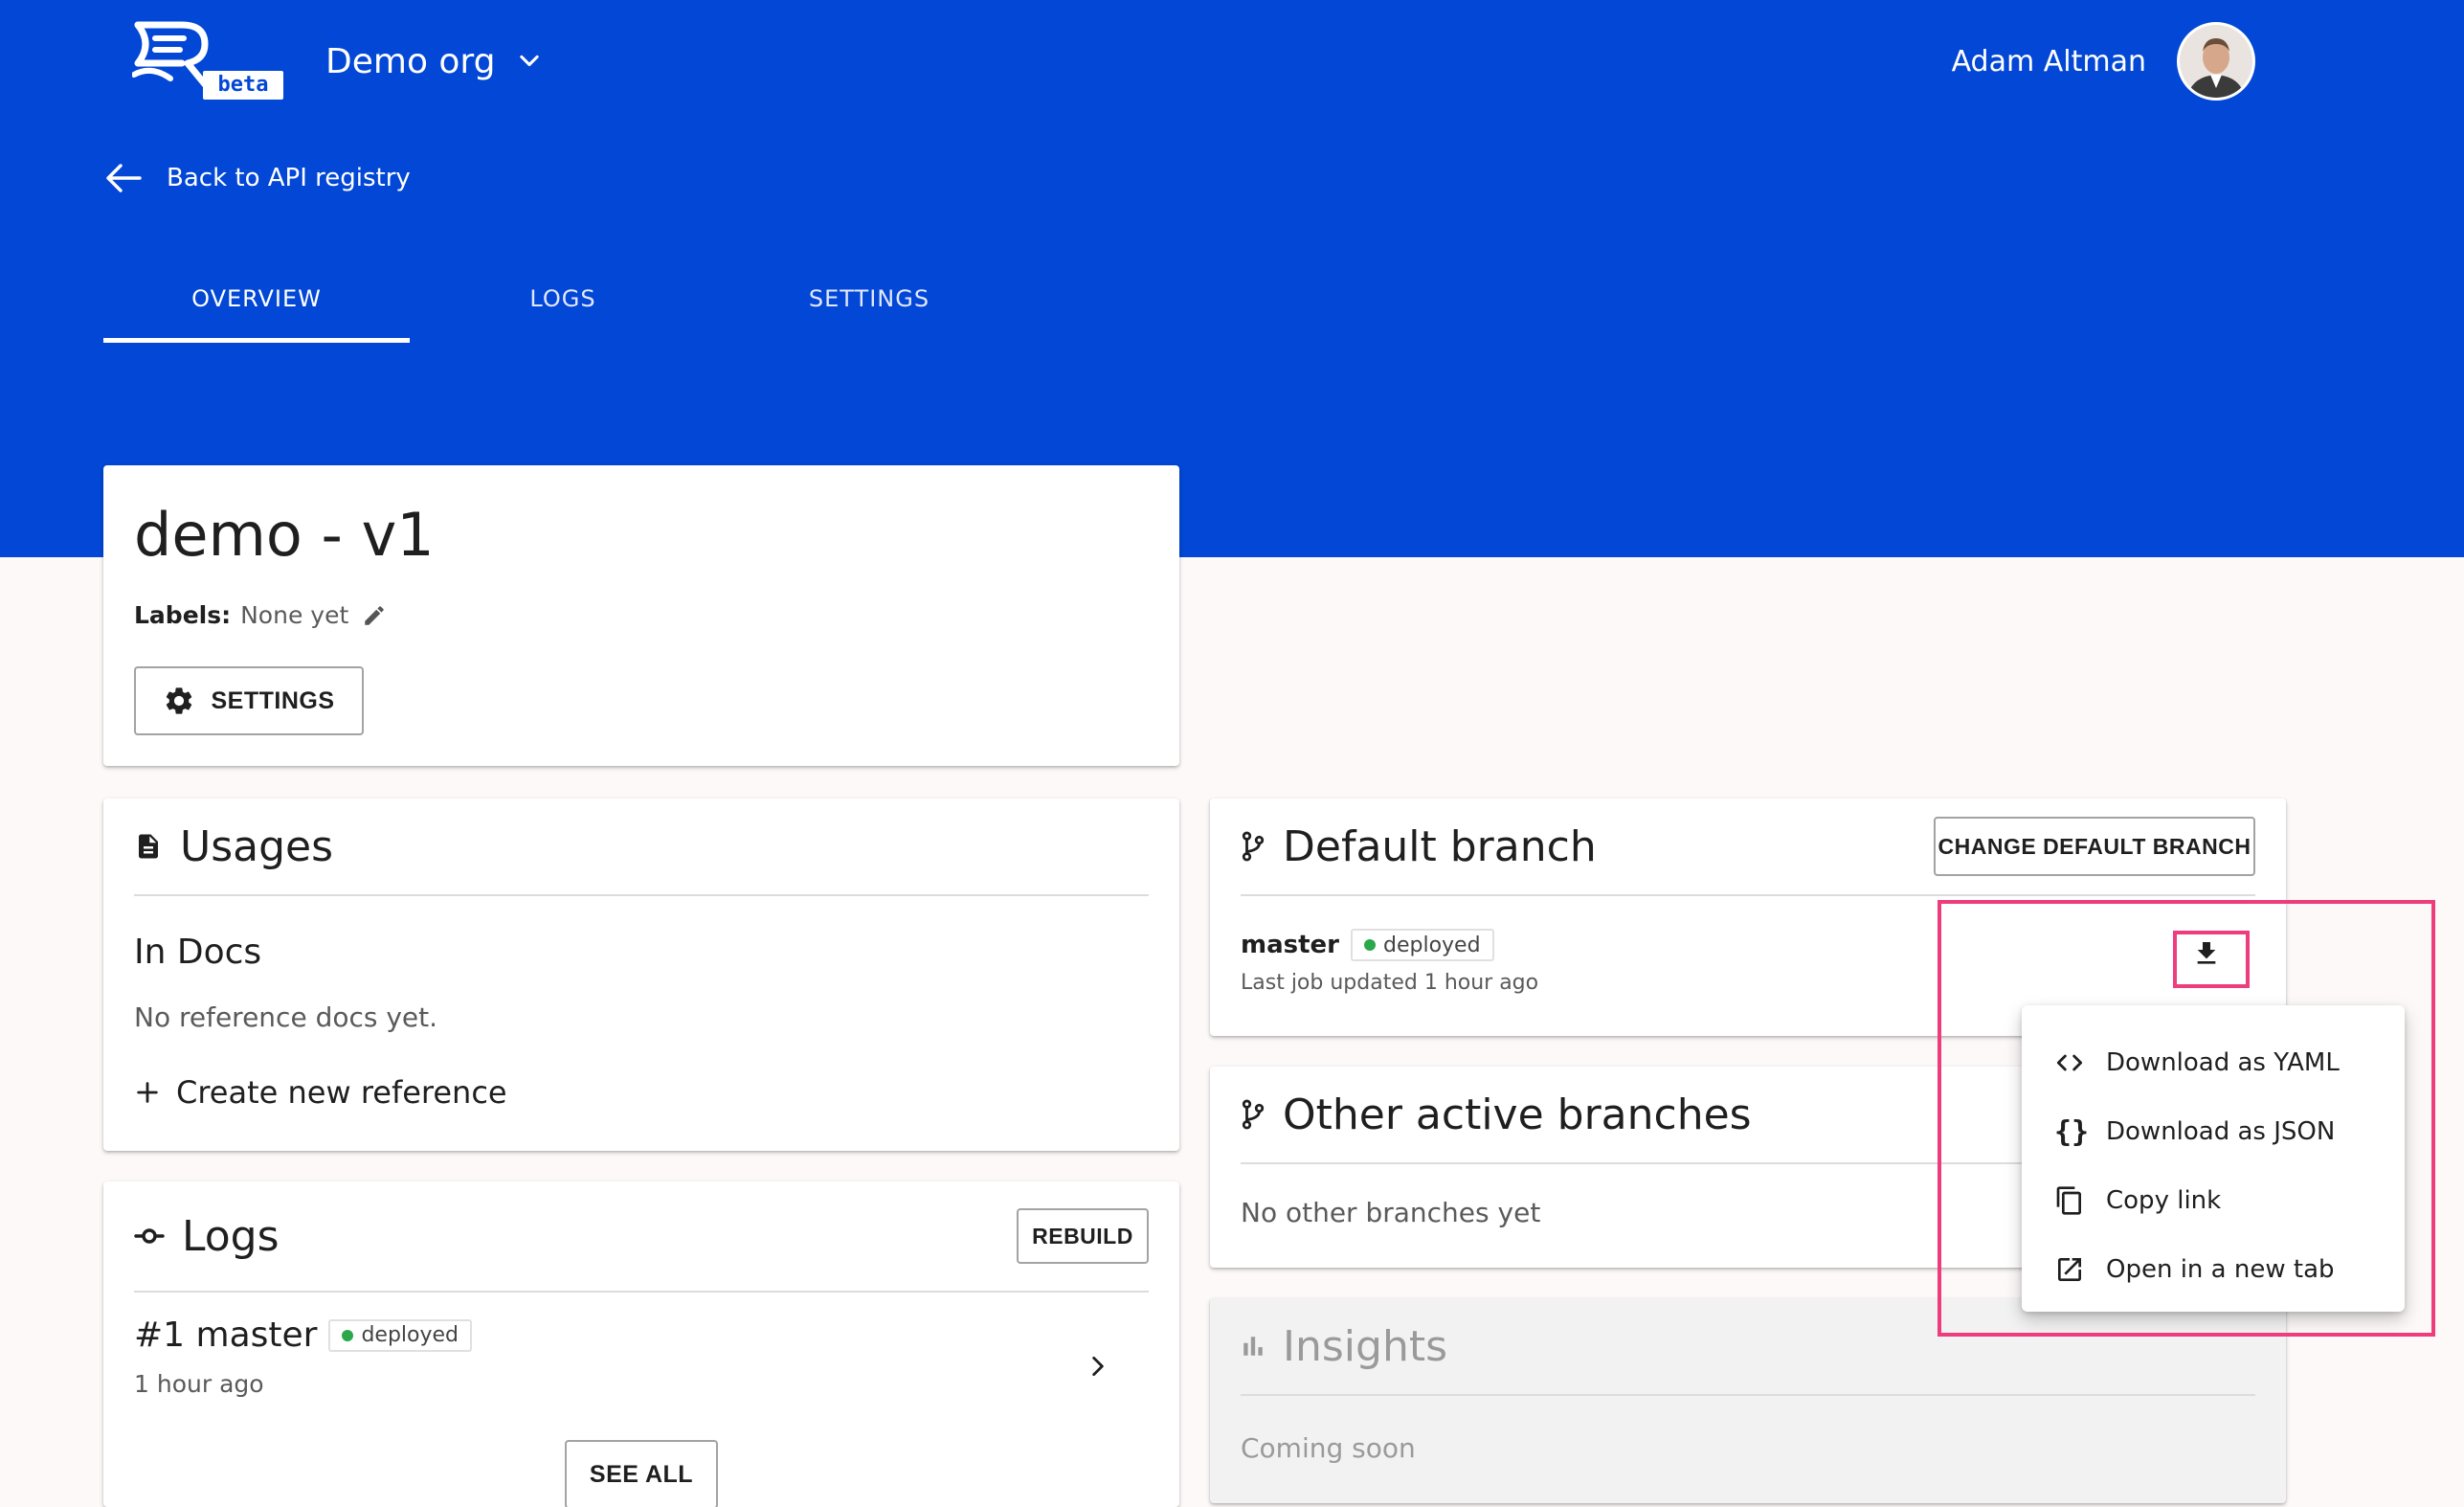 This screenshot has width=2464, height=1507. I want to click on plus-icon, so click(148, 1092).